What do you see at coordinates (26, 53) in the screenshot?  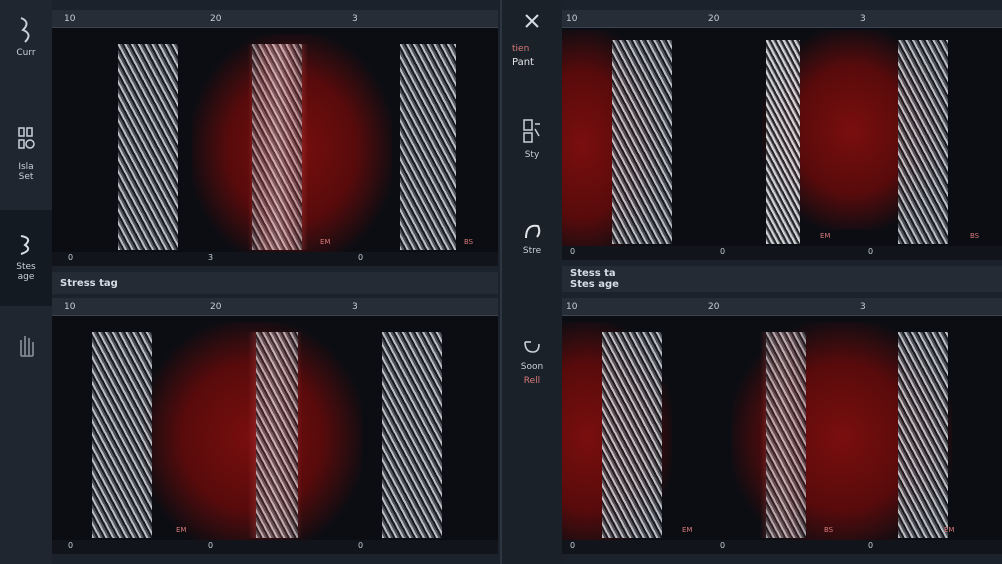 I see `tool-cursor-label: Curr` at bounding box center [26, 53].